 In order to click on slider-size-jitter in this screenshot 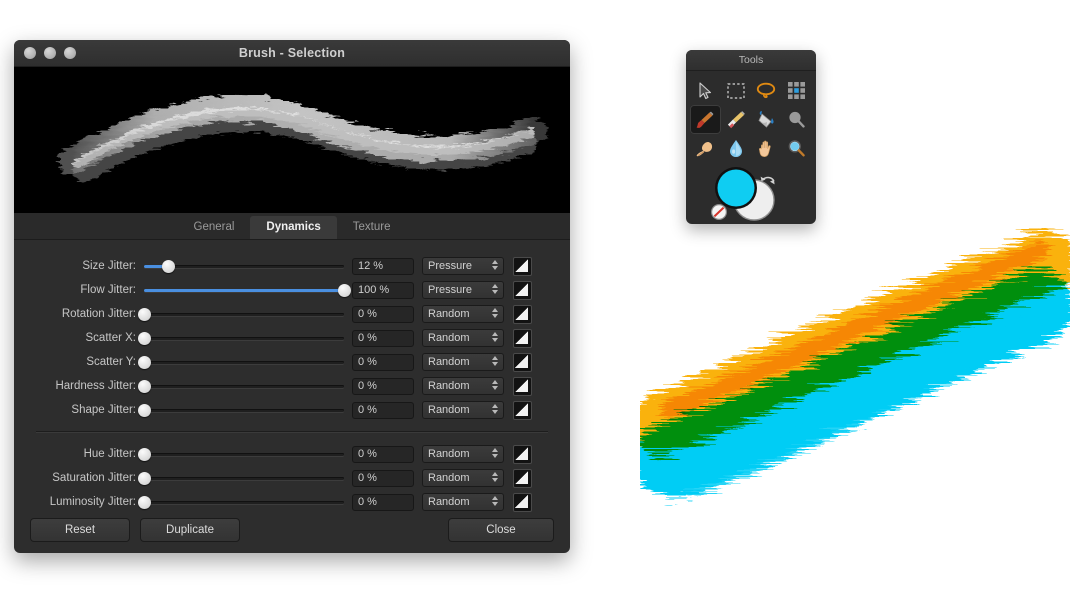, I will do `click(244, 266)`.